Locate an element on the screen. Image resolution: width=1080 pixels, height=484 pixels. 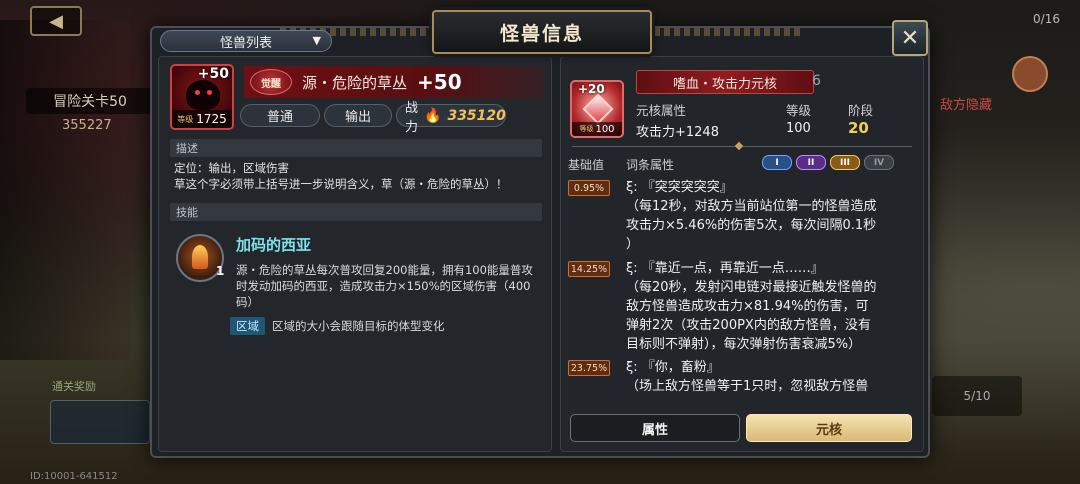
section-divider is located at coordinates (742, 146).